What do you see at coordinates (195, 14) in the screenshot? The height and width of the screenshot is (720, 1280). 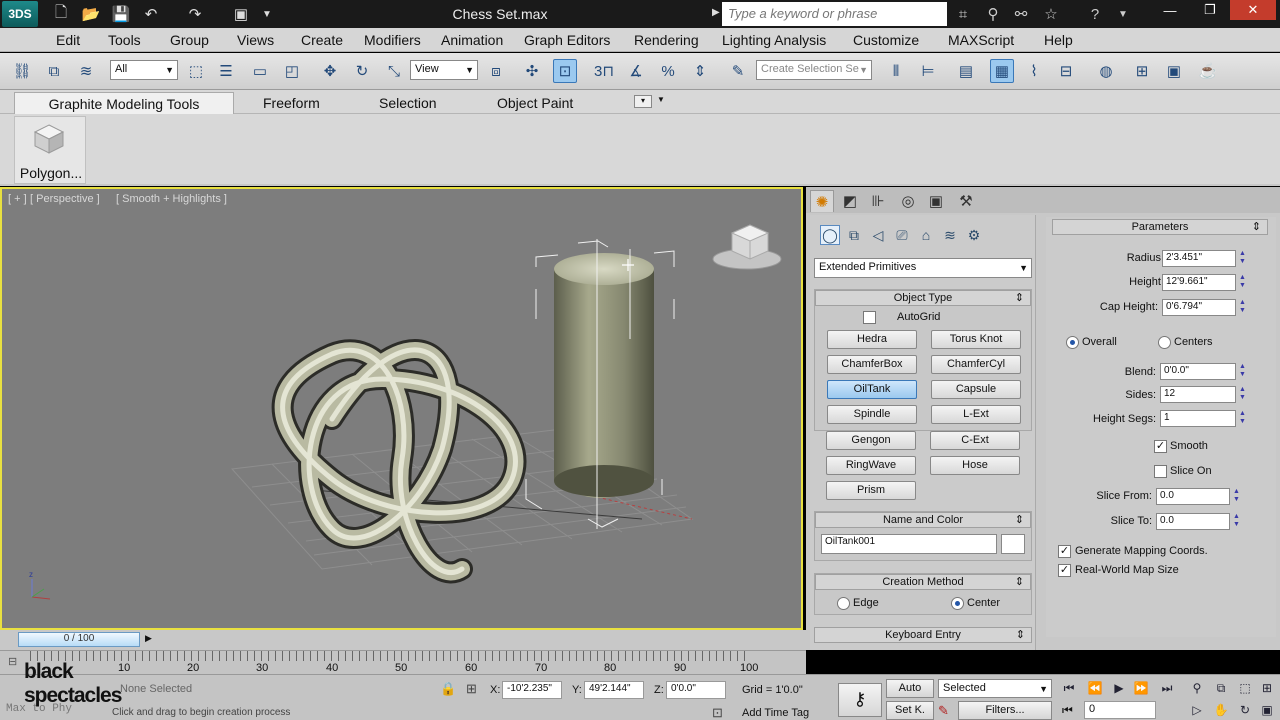 I see `redo-icon: ↷` at bounding box center [195, 14].